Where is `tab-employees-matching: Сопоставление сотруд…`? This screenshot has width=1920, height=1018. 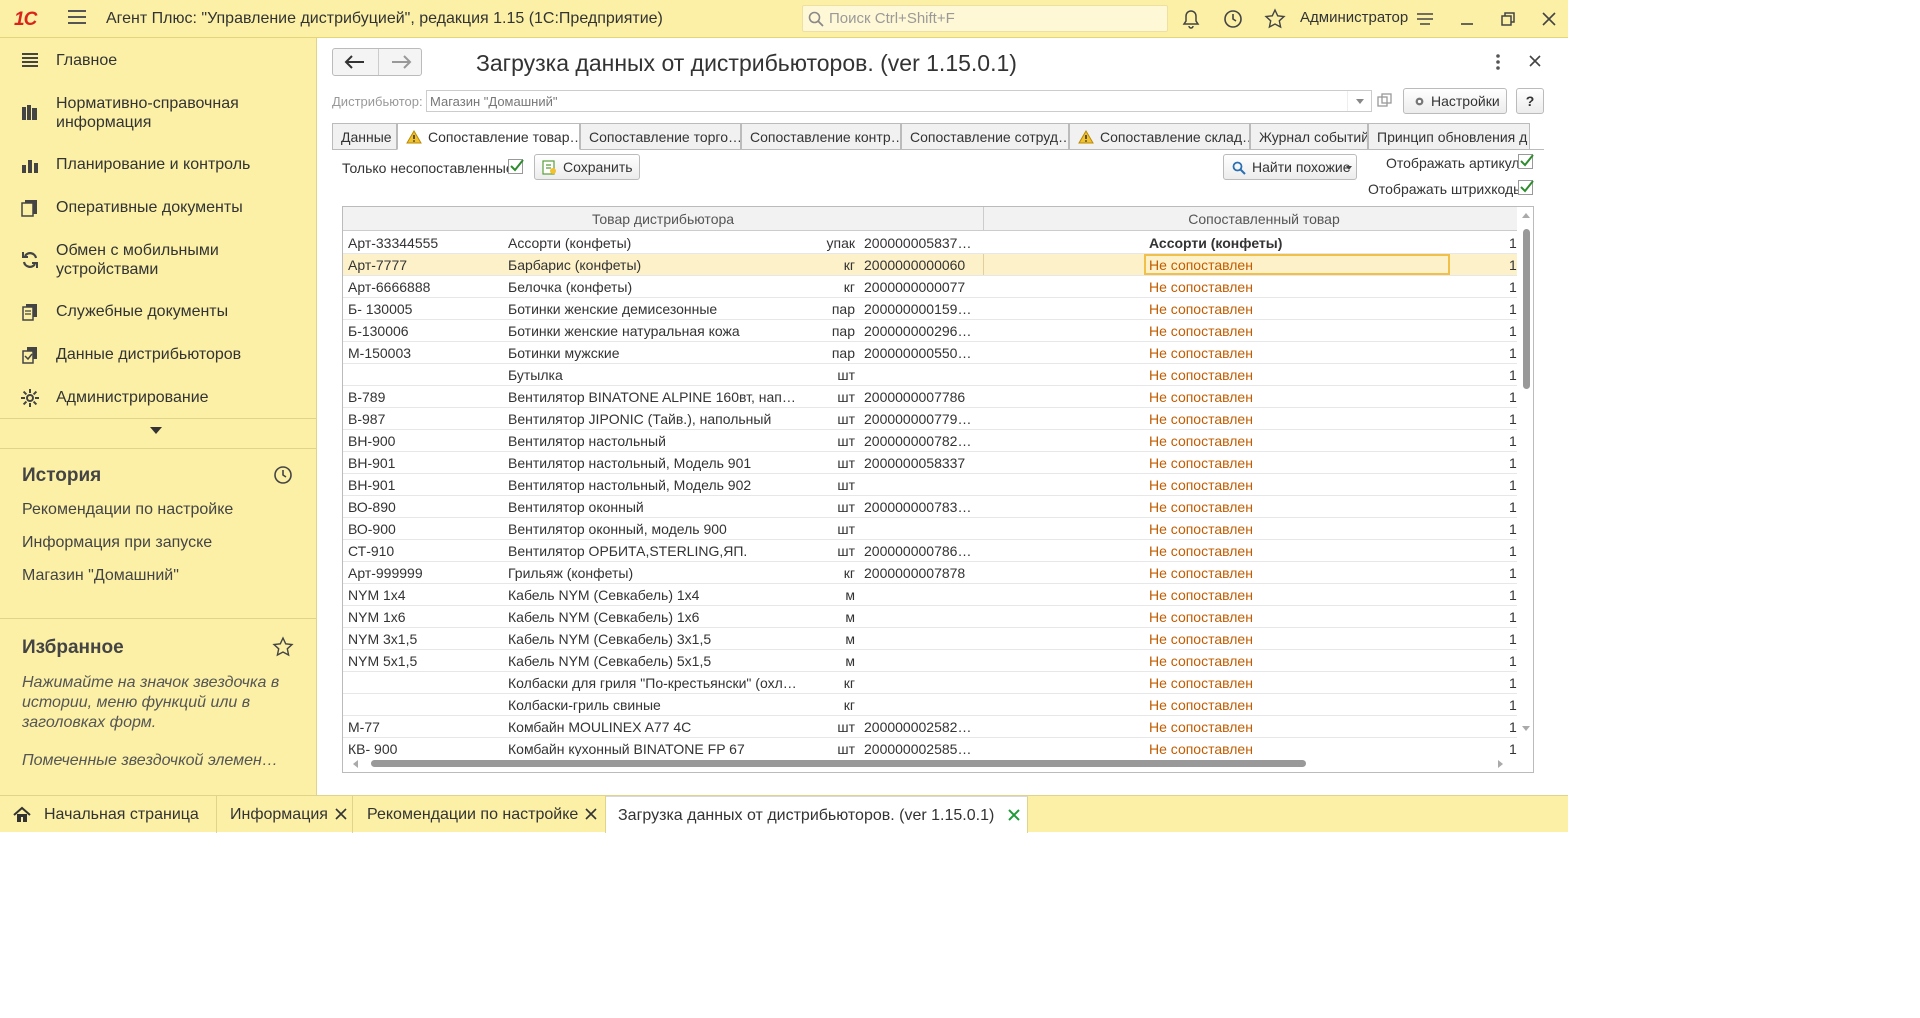 tab-employees-matching: Сопоставление сотруд… is located at coordinates (985, 136).